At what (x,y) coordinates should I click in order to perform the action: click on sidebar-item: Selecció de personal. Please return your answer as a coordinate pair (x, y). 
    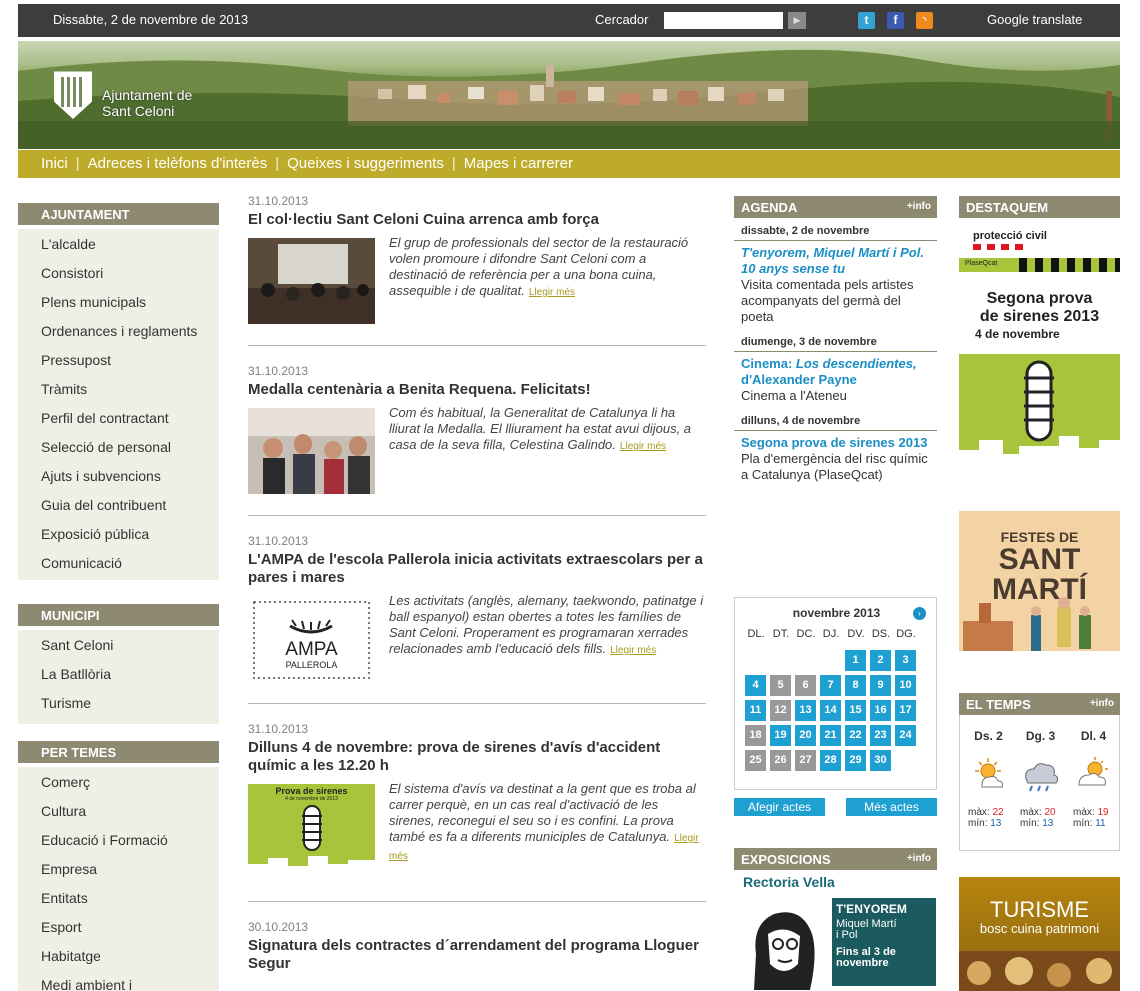
    Looking at the image, I should click on (118, 446).